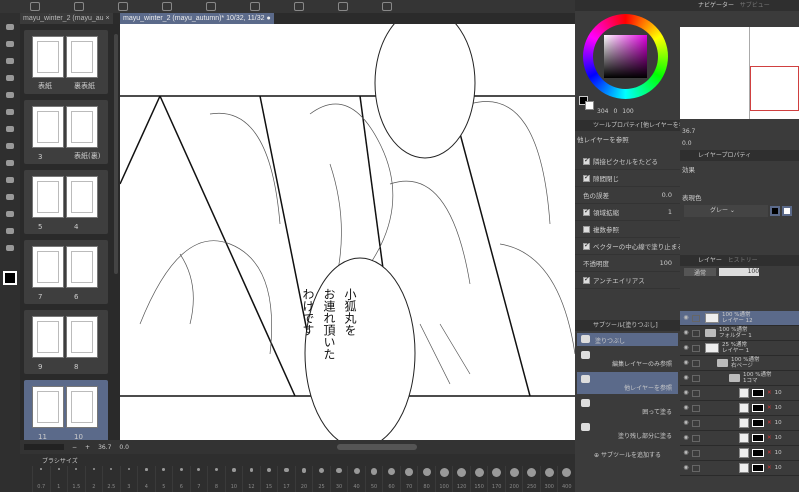  What do you see at coordinates (627, 431) in the screenshot?
I see `subtool-item: 塗り残し部分に塗る` at bounding box center [627, 431].